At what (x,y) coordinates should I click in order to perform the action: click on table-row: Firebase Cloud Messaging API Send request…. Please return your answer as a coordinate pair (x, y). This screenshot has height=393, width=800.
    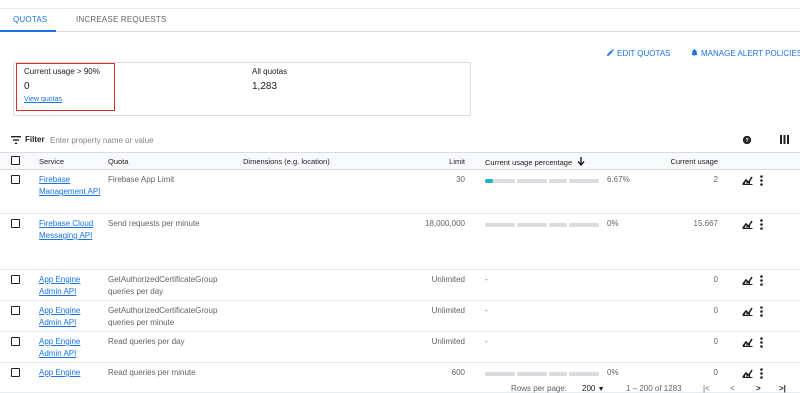
    Looking at the image, I should click on (400, 242).